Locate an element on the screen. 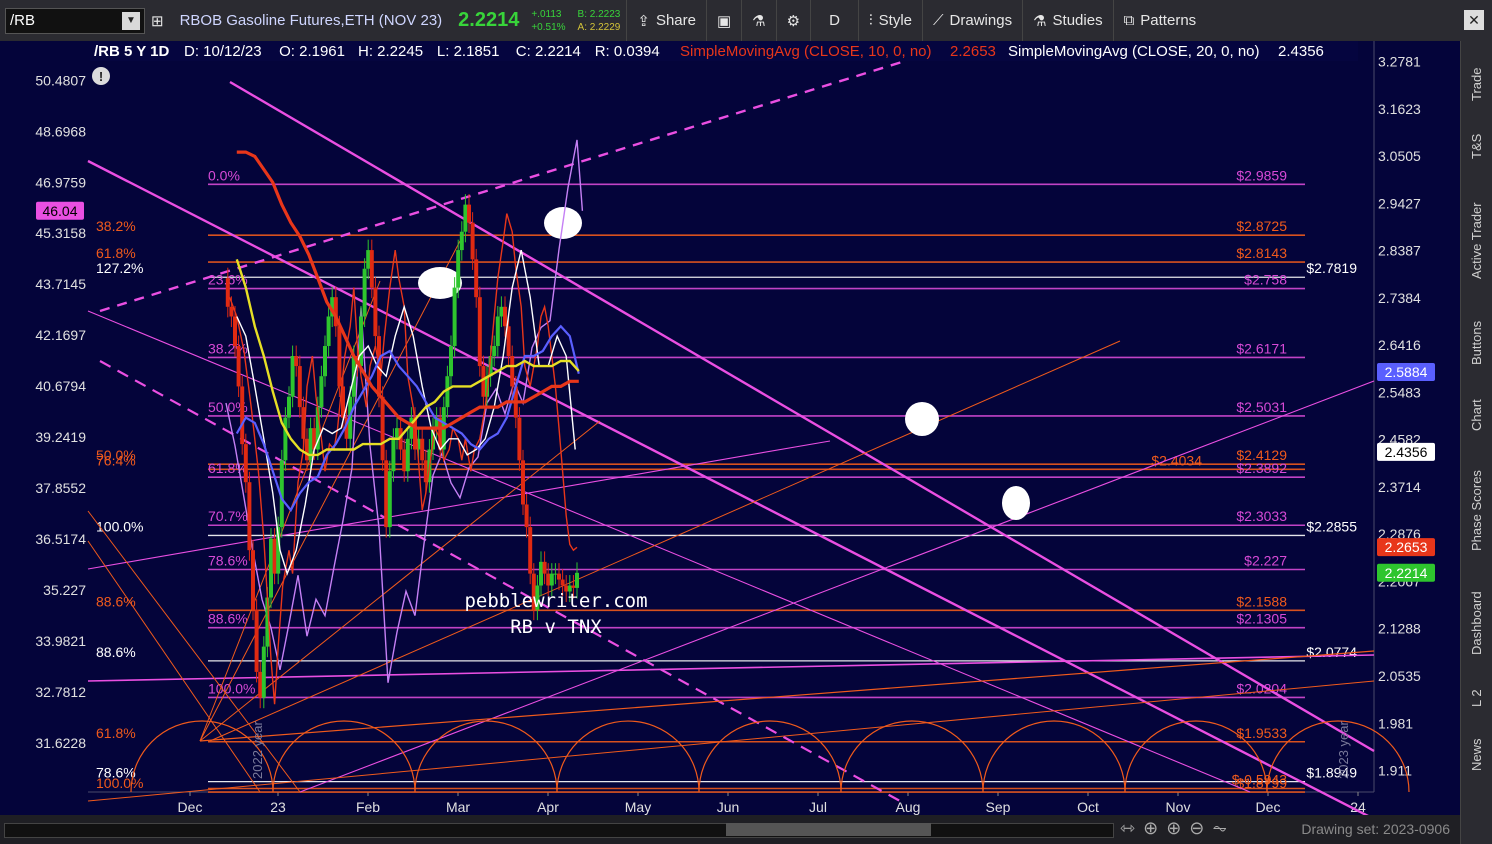  right-axis-tick: 2.9427 is located at coordinates (1399, 203).